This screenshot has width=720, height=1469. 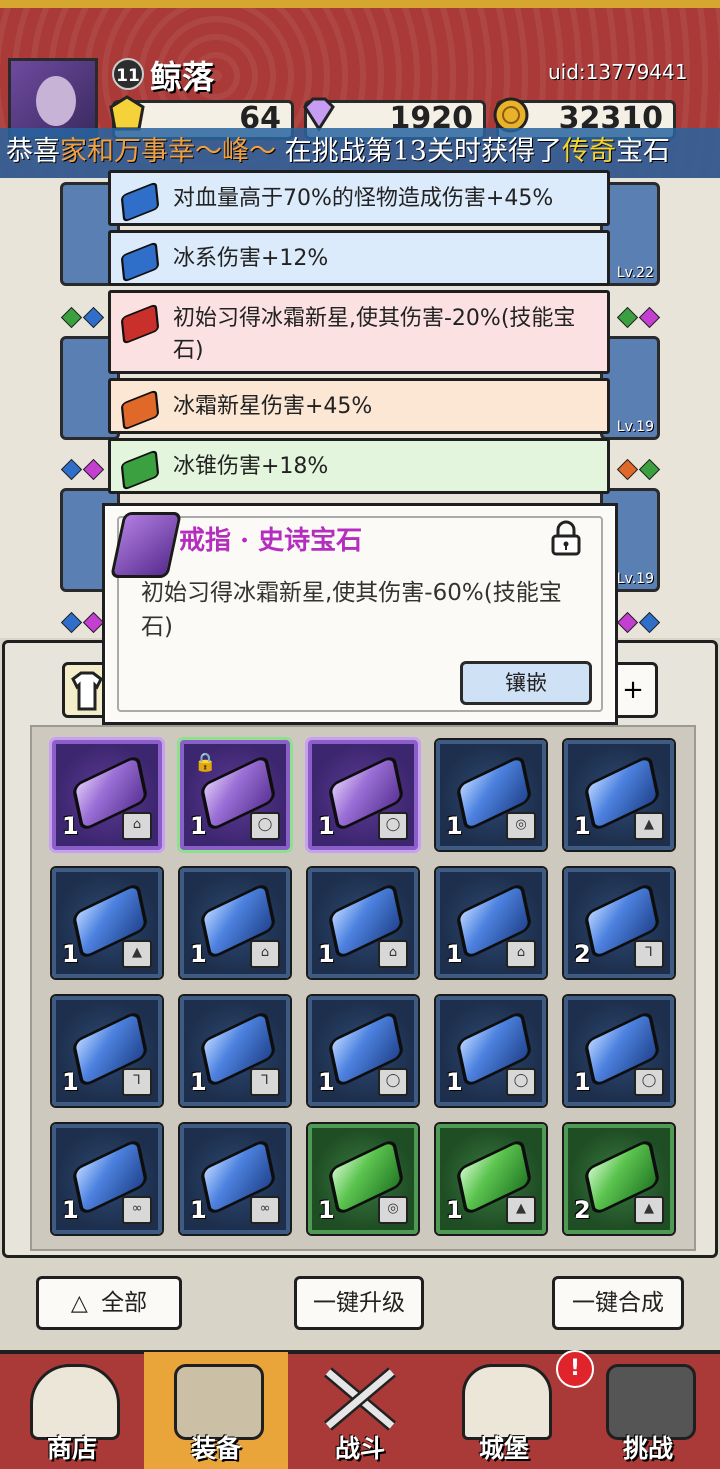 What do you see at coordinates (215, 1448) in the screenshot?
I see `nav-equipment-label: 装备` at bounding box center [215, 1448].